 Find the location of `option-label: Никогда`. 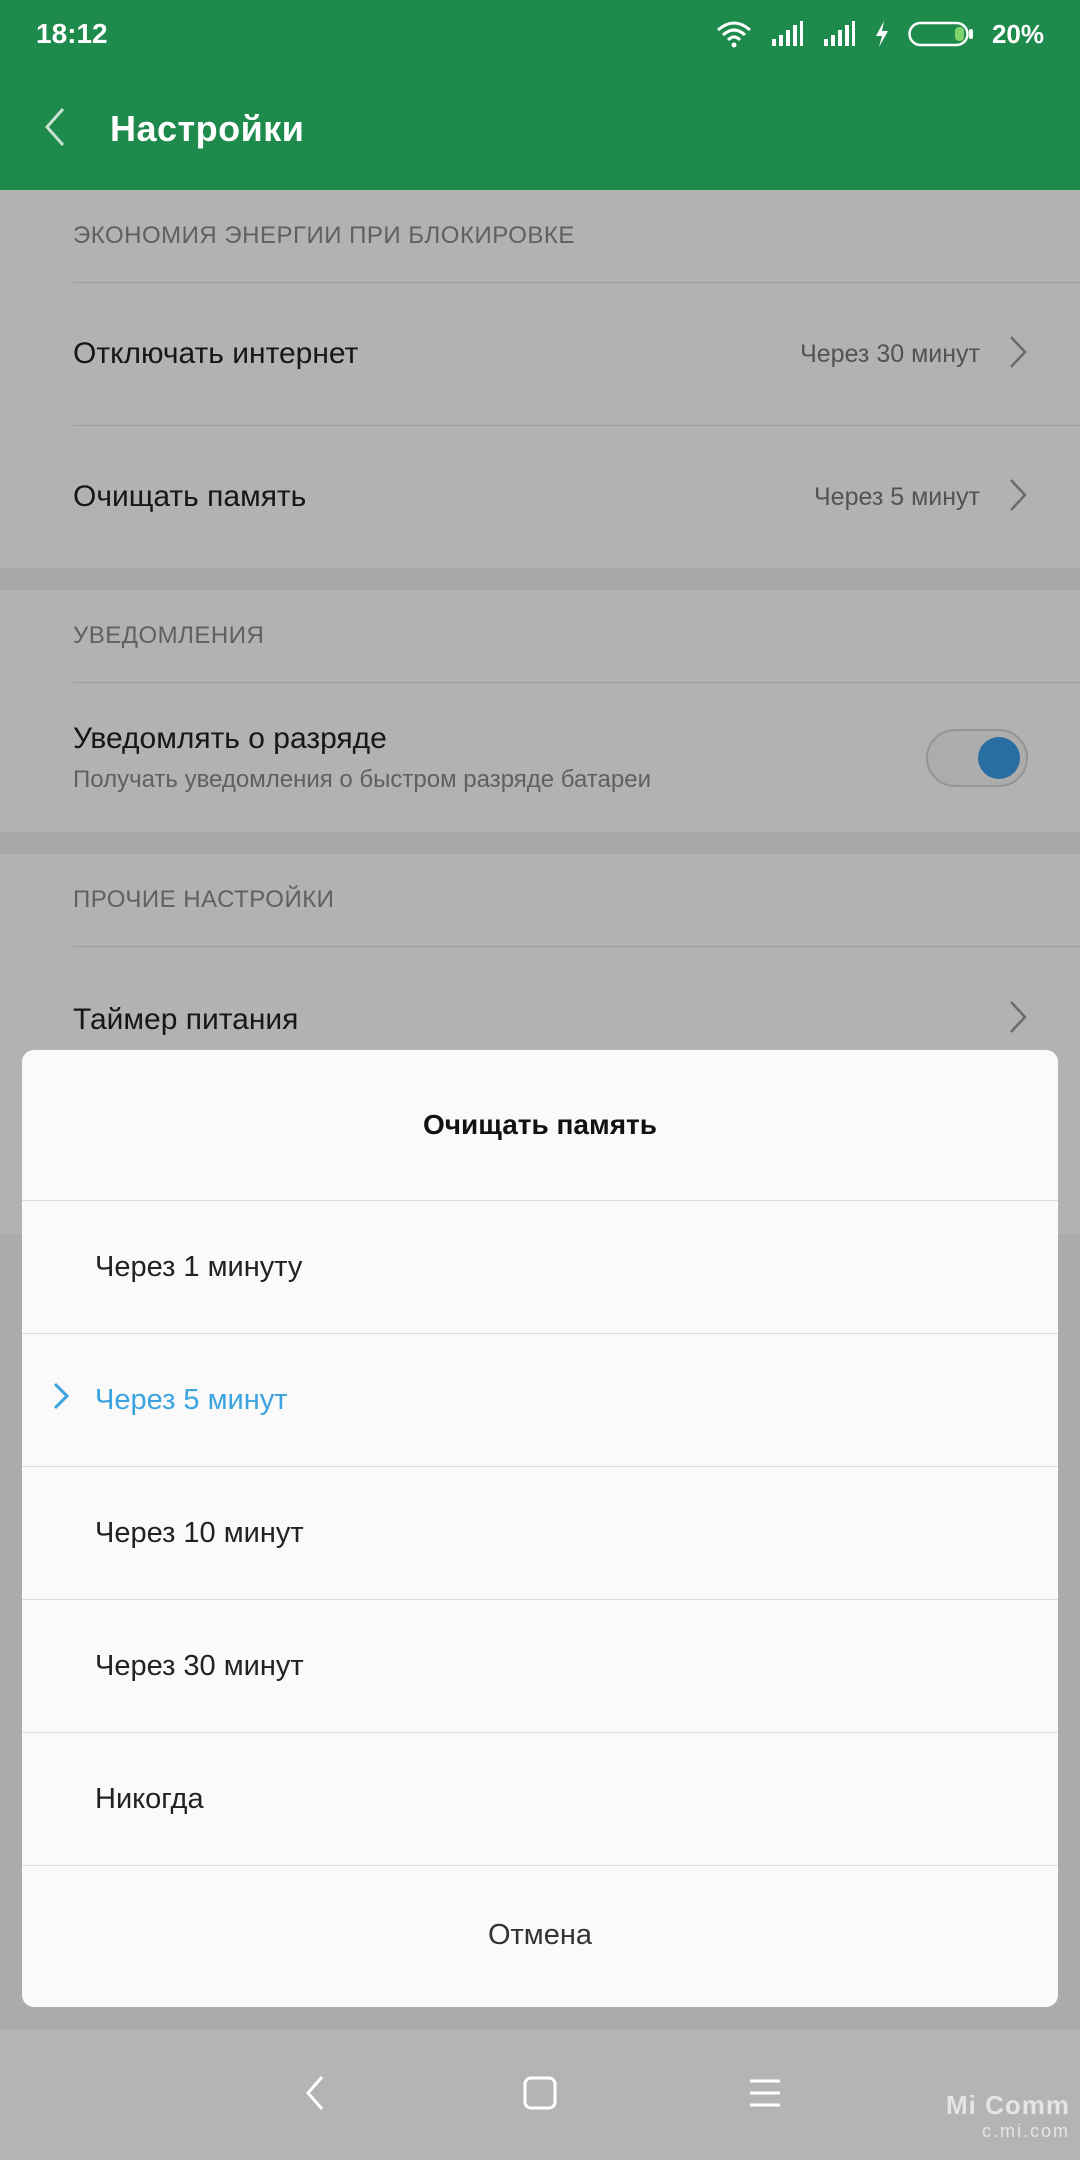

option-label: Никогда is located at coordinates (149, 1798).